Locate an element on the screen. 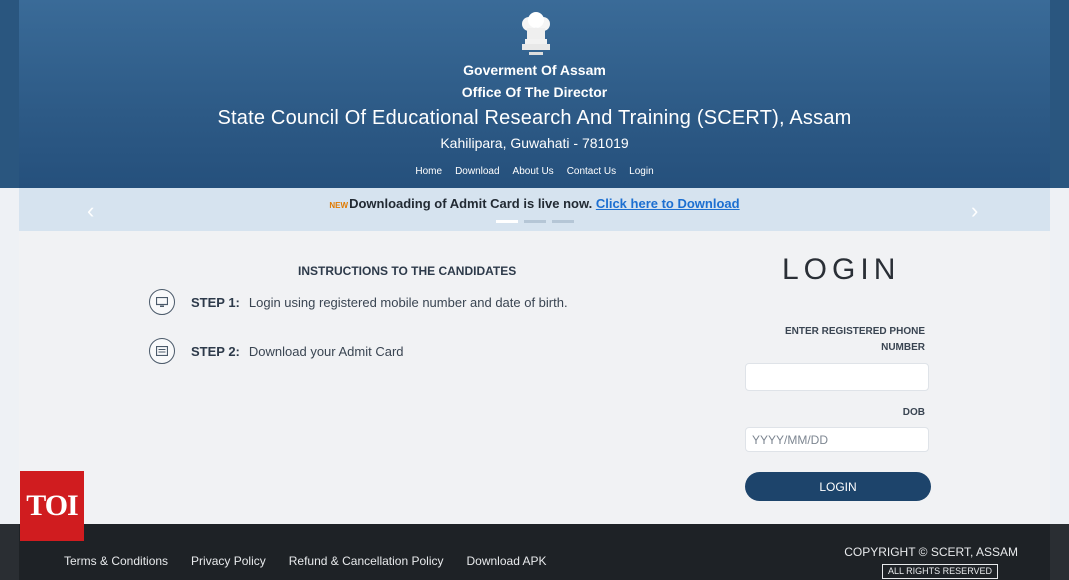 Image resolution: width=1069 pixels, height=580 pixels. copyright-text: COPYRIGHT © SCERT, ASSAM is located at coordinates (931, 552).